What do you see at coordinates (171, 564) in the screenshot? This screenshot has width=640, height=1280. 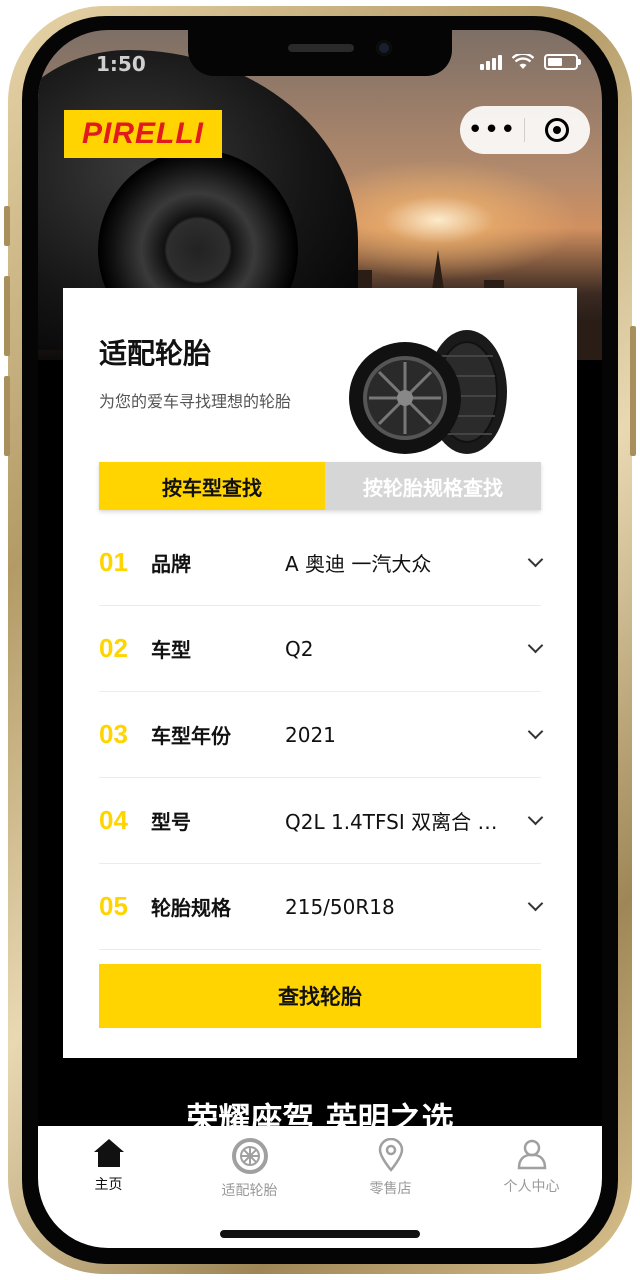 I see `row-label: 品牌` at bounding box center [171, 564].